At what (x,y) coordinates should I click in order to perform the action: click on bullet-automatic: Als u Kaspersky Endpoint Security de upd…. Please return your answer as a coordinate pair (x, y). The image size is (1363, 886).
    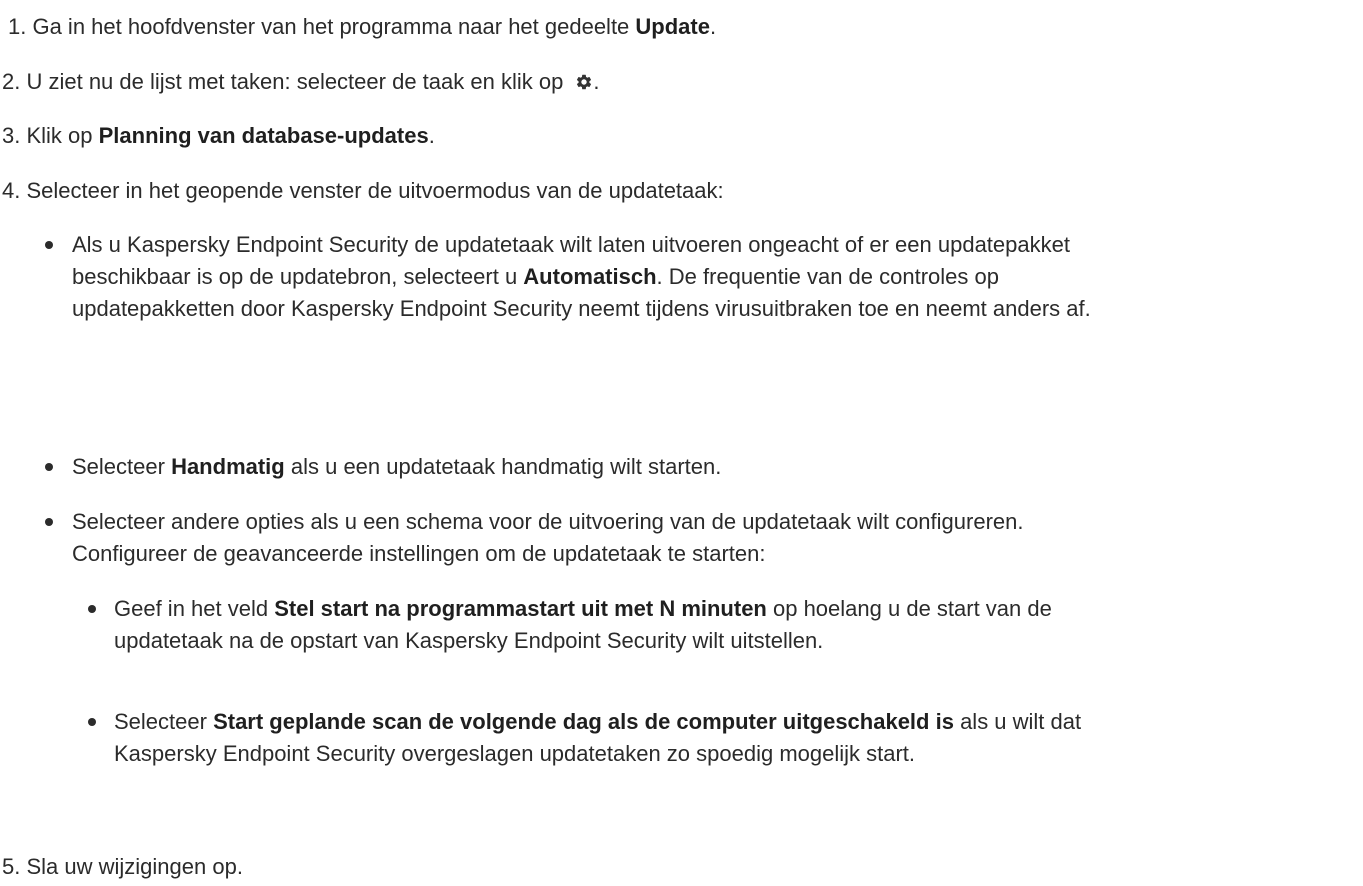
    Looking at the image, I should click on (581, 277).